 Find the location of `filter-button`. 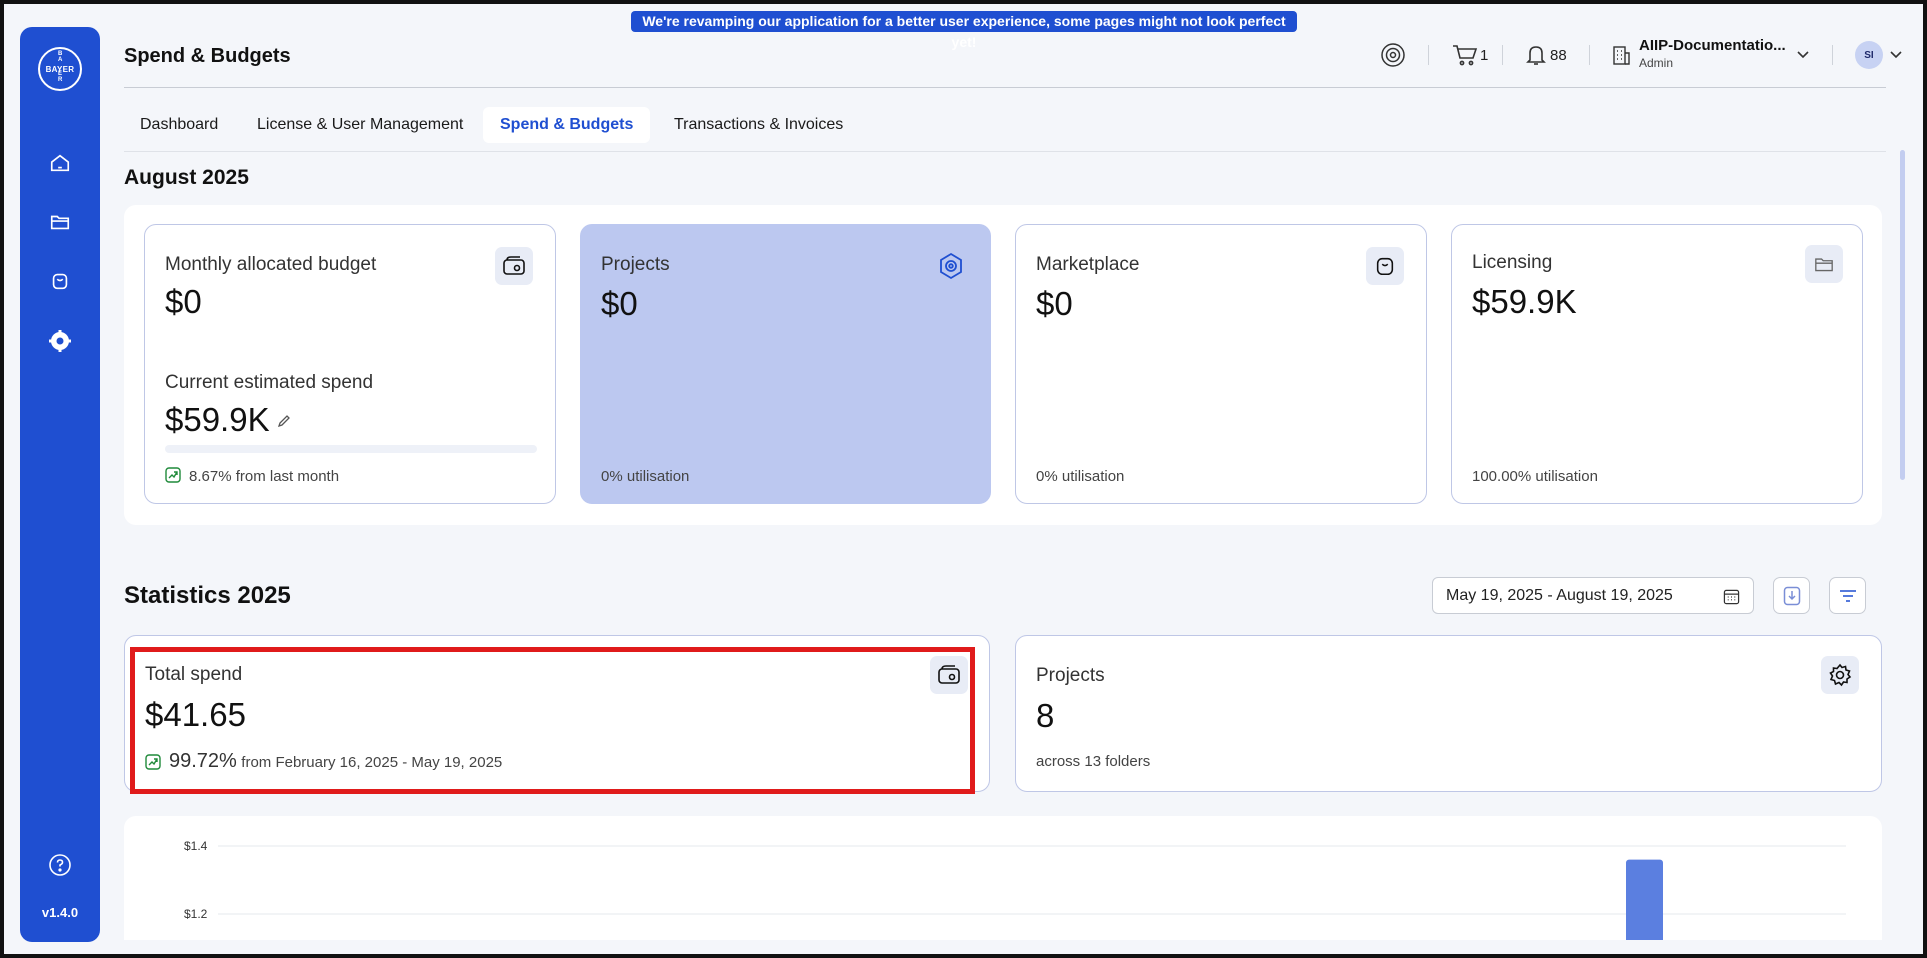

filter-button is located at coordinates (1847, 595).